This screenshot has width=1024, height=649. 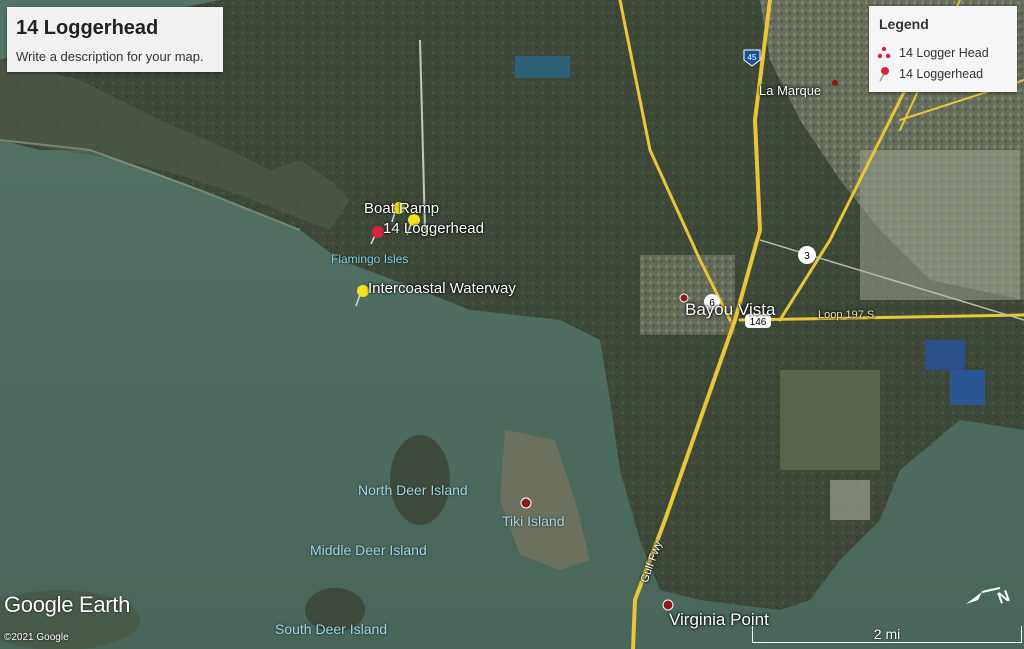 I want to click on svg-text: N, so click(x=1004, y=598).